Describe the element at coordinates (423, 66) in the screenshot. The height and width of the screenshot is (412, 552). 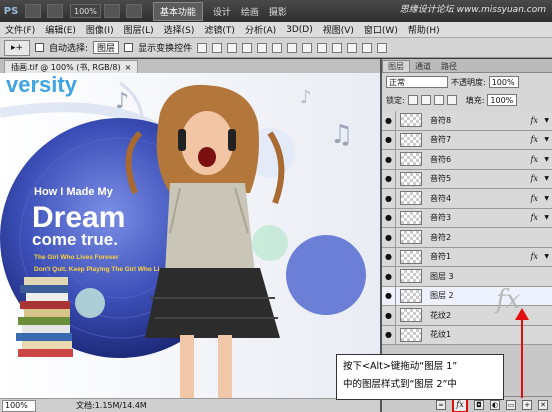
I see `tab-channels: 通道` at that location.